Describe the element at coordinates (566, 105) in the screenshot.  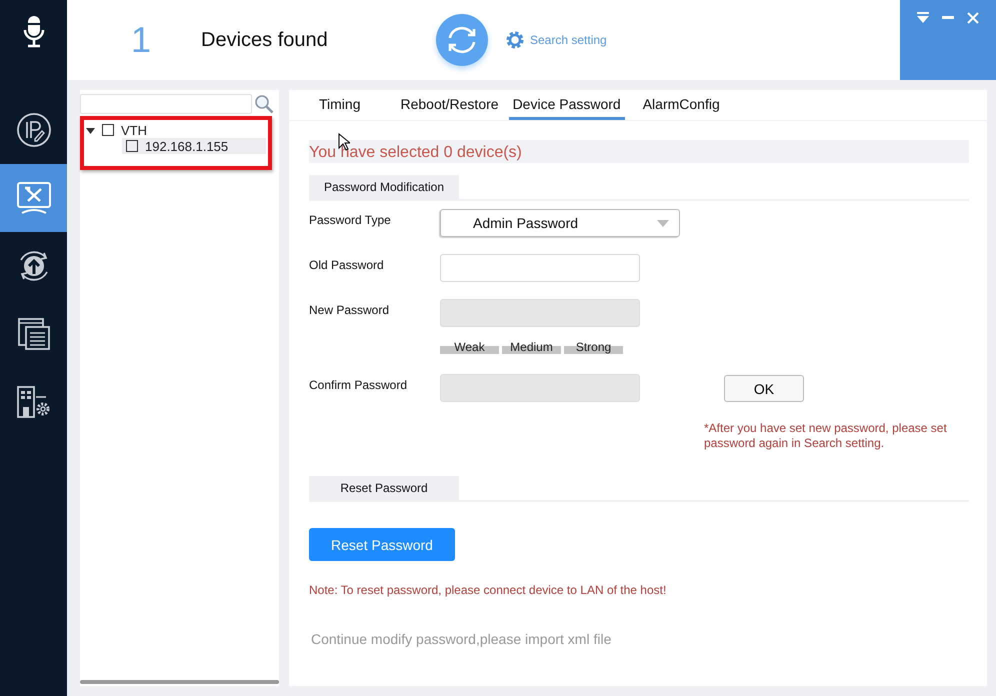
I see `tab: Device Password` at that location.